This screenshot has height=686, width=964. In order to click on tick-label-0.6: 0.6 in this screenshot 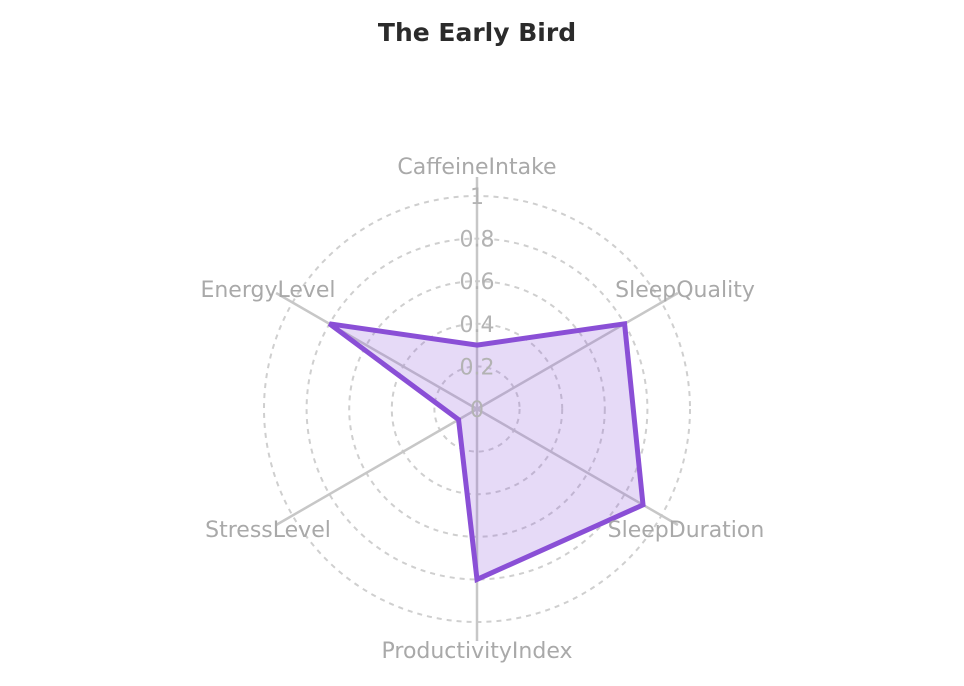, I will do `click(477, 282)`.